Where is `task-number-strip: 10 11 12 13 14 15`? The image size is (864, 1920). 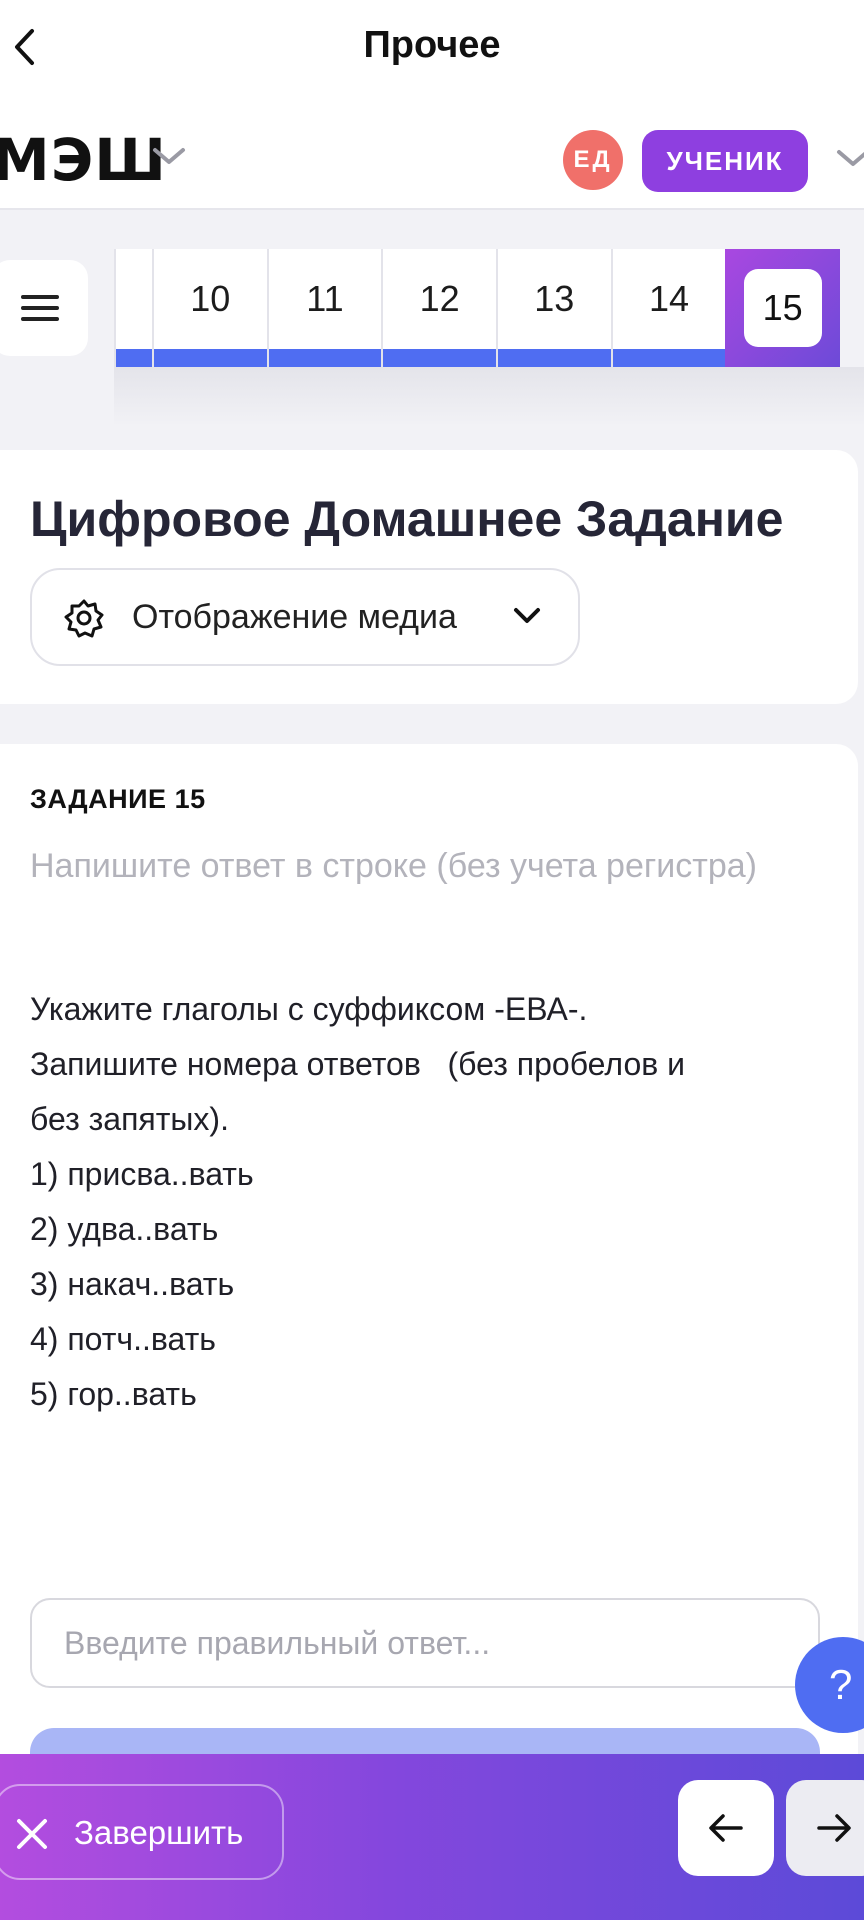
task-number-strip: 10 11 12 13 14 15 is located at coordinates (477, 308).